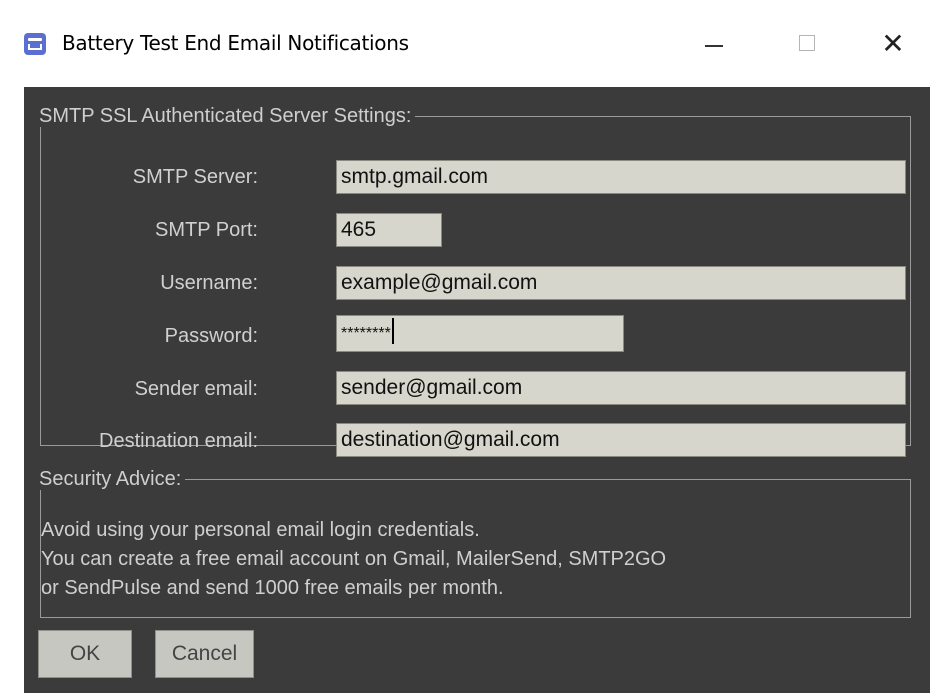 The width and height of the screenshot is (930, 693). I want to click on sender-email-input, so click(621, 388).